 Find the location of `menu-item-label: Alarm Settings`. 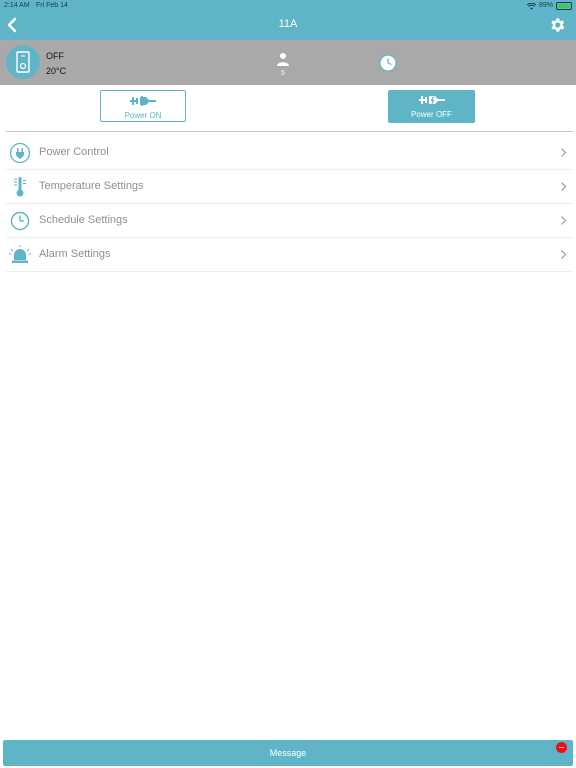

menu-item-label: Alarm Settings is located at coordinates (75, 254).